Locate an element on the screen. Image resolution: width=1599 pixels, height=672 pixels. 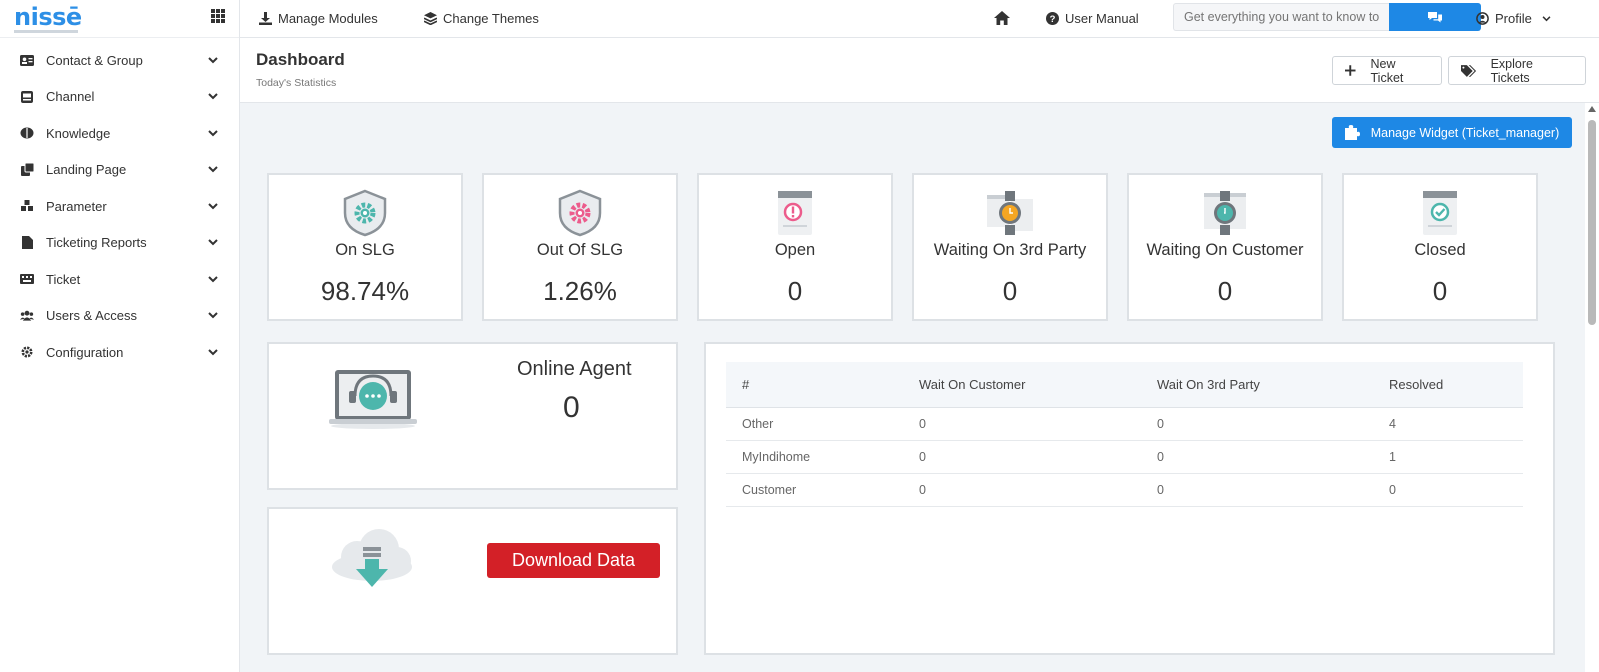
table-cell: MyIndihome is located at coordinates (814, 457).